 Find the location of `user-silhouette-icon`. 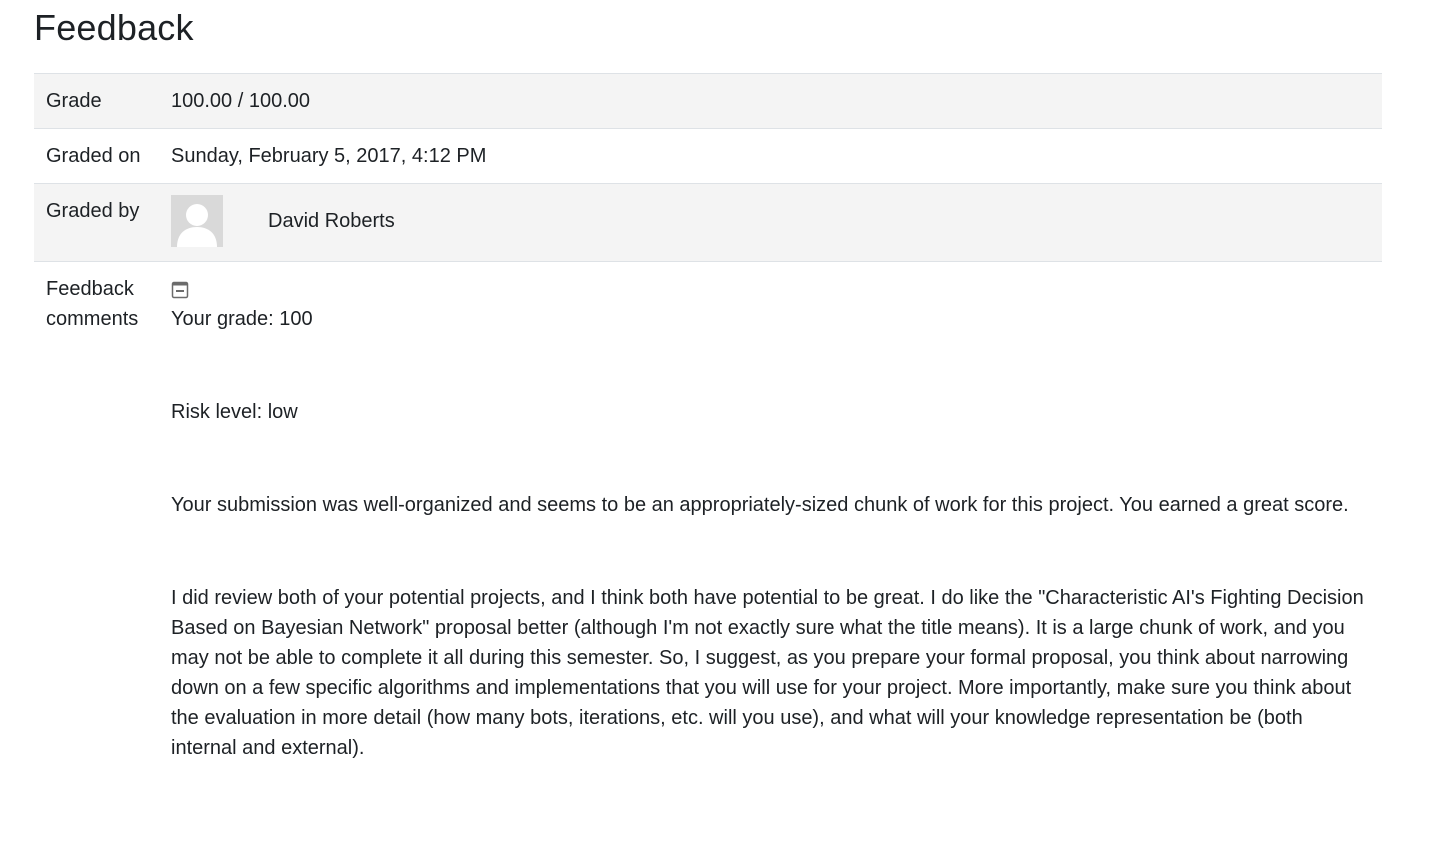

user-silhouette-icon is located at coordinates (197, 221).